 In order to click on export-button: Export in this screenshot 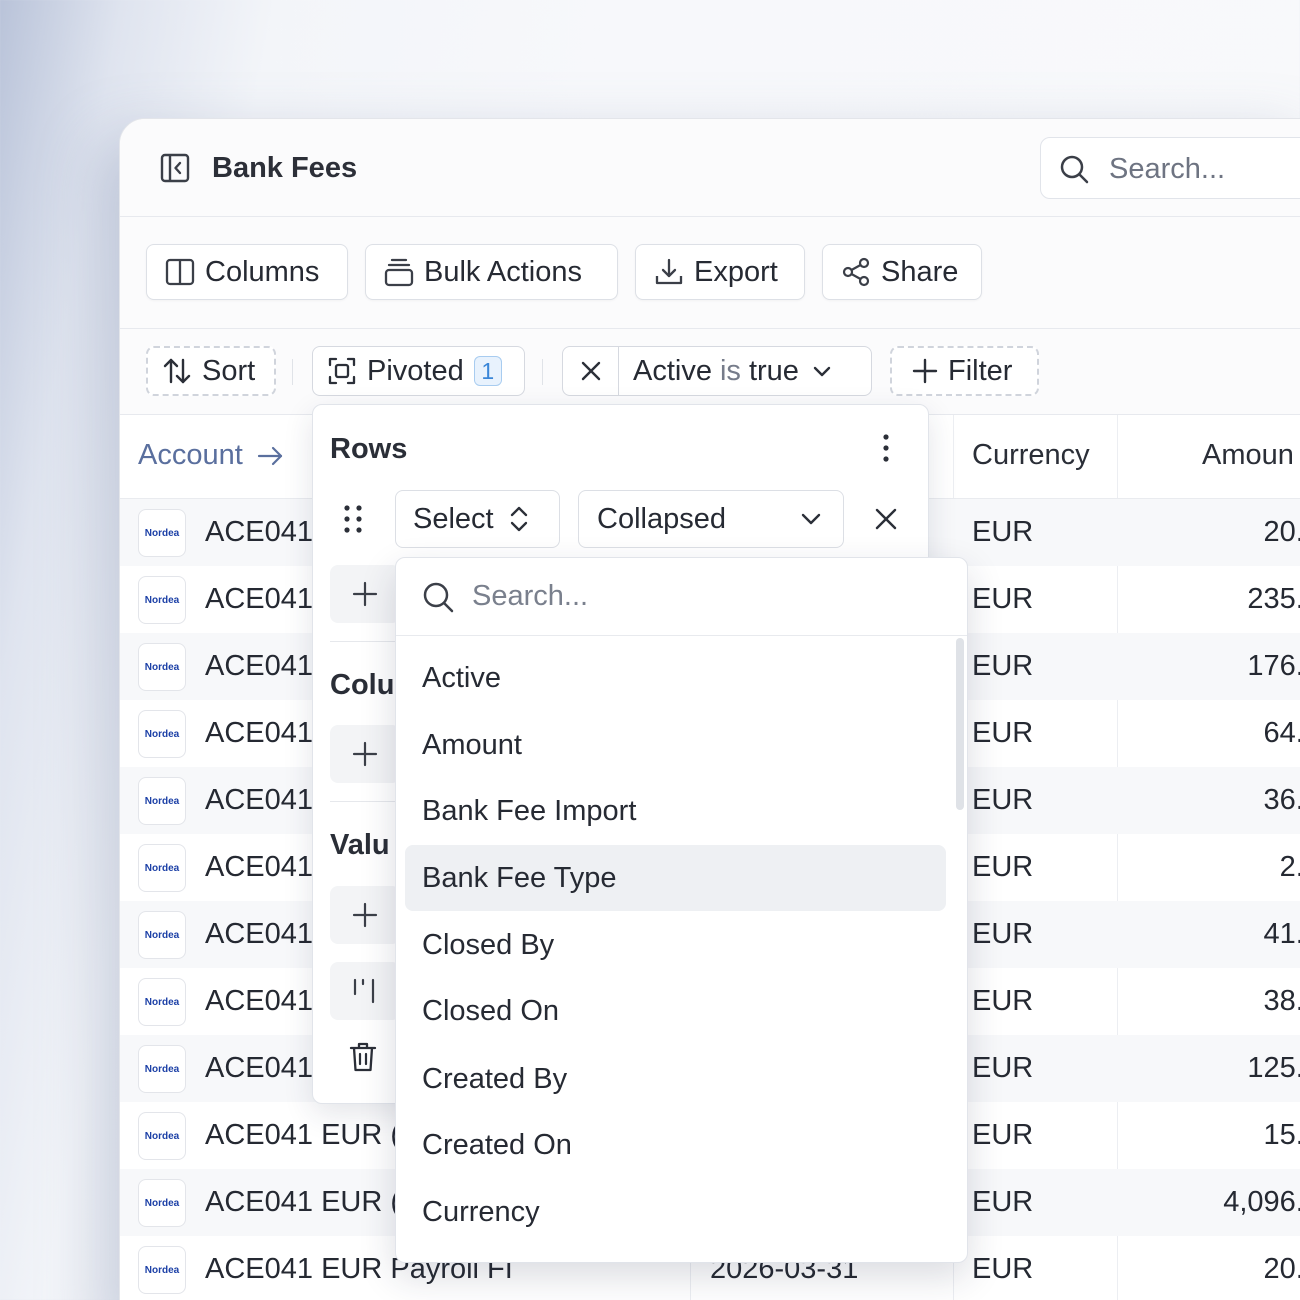, I will do `click(720, 272)`.